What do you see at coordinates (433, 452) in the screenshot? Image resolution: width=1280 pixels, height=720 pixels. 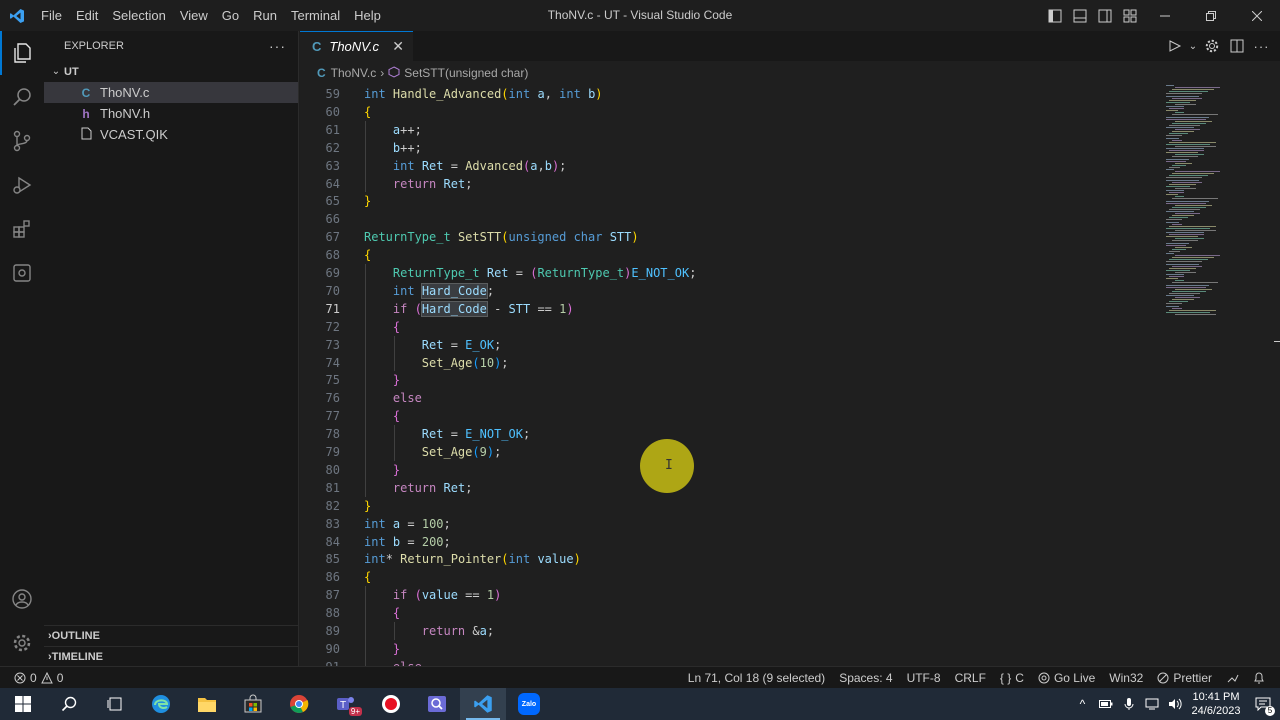 I see `code-text: Set_Age(9);` at bounding box center [433, 452].